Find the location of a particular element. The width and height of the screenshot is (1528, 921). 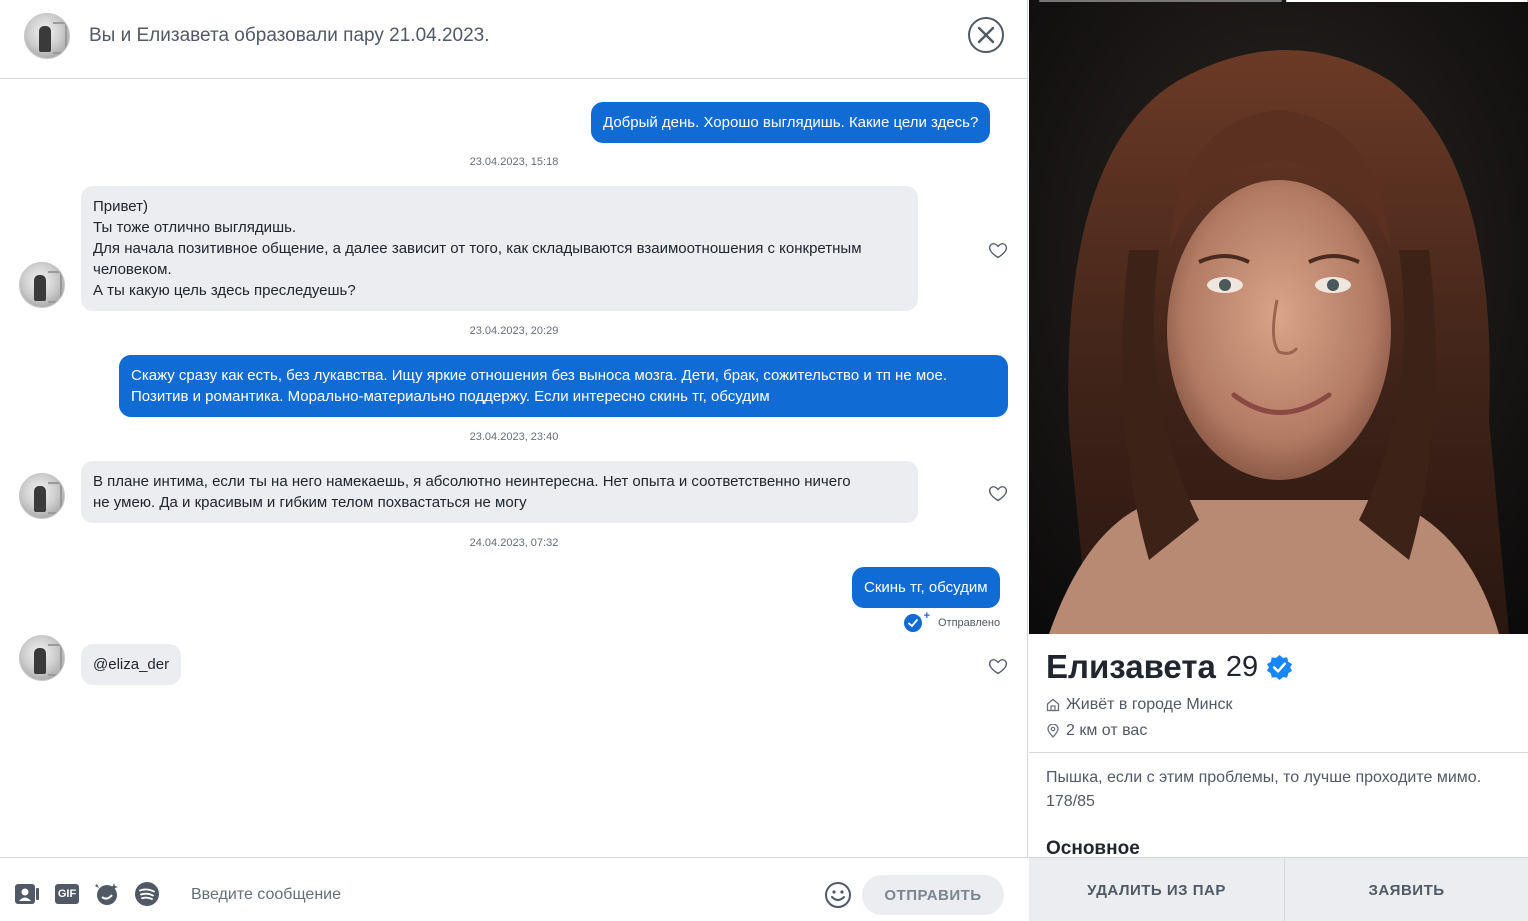

profile-actions: УДАЛИТЬ ИЗ ПАР ЗАЯВИТЬ is located at coordinates (1278, 889).